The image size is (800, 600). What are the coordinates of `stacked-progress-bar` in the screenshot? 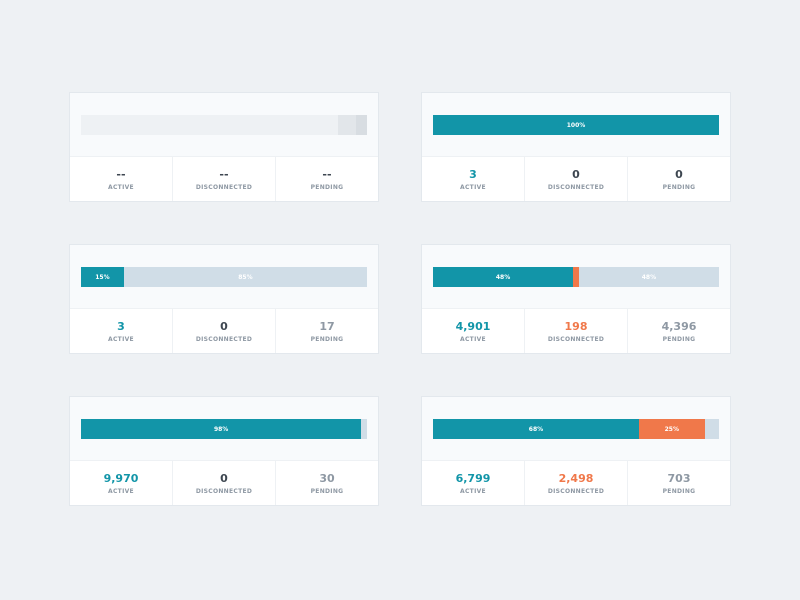 It's located at (224, 125).